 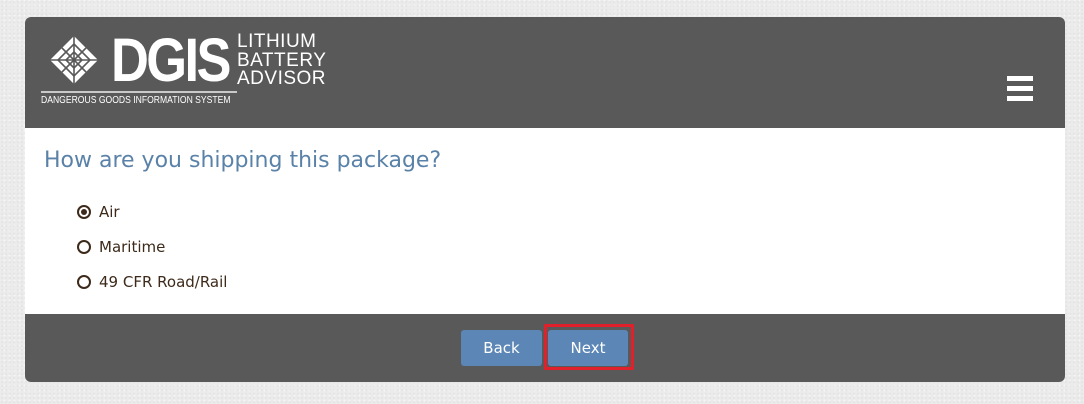 What do you see at coordinates (132, 246) in the screenshot?
I see `option-label-maritime: Maritime` at bounding box center [132, 246].